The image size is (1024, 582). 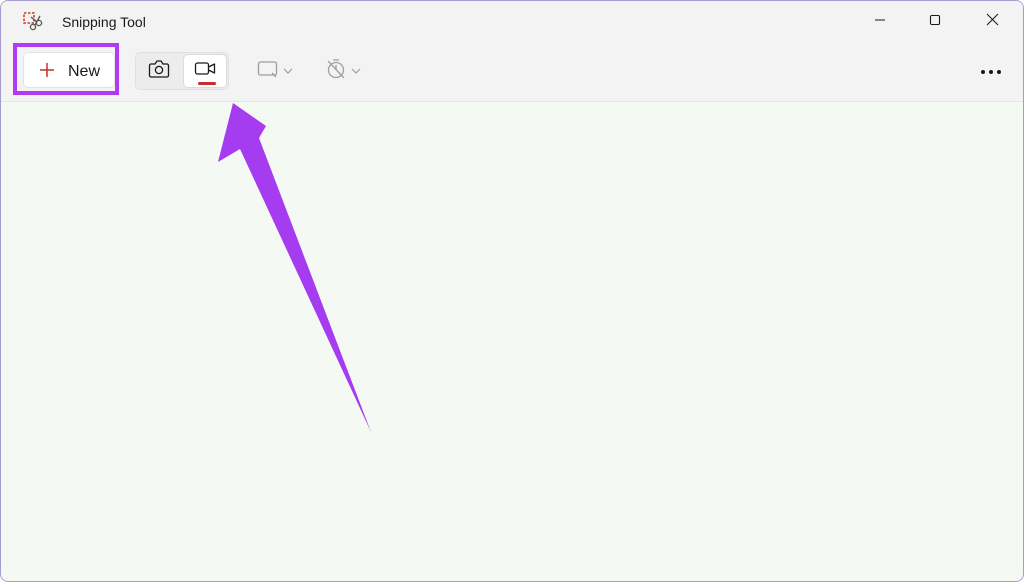 I want to click on new-button: New, so click(x=69, y=70).